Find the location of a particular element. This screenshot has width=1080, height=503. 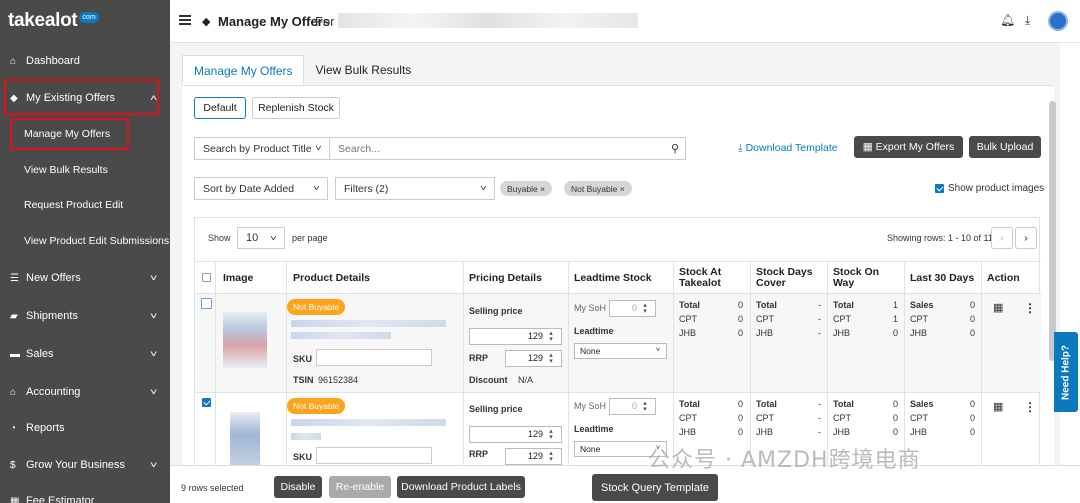

export-icon: ▦ is located at coordinates (869, 147).